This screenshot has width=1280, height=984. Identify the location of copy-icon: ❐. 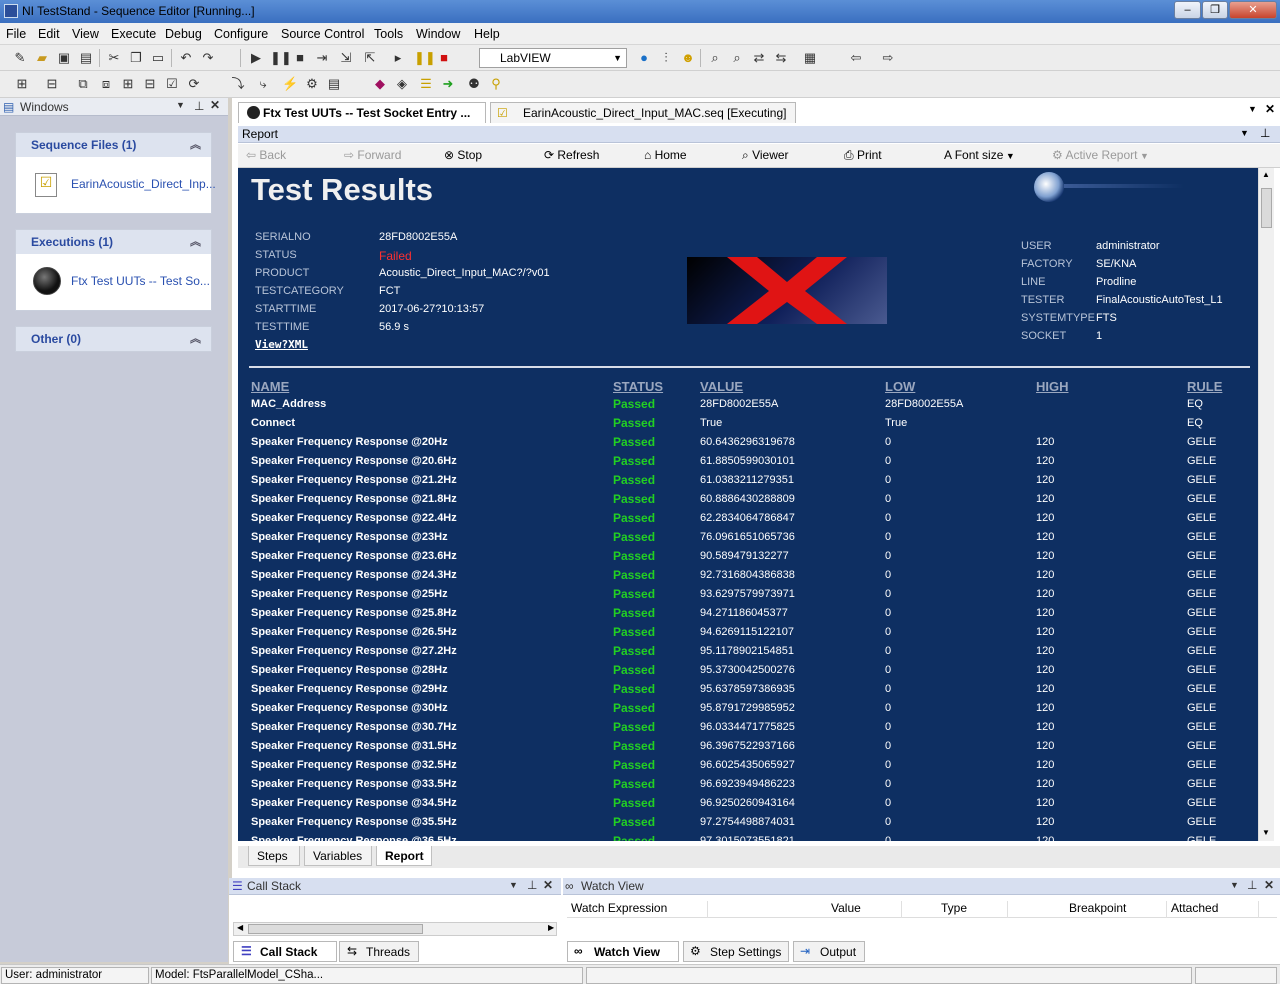
(136, 58).